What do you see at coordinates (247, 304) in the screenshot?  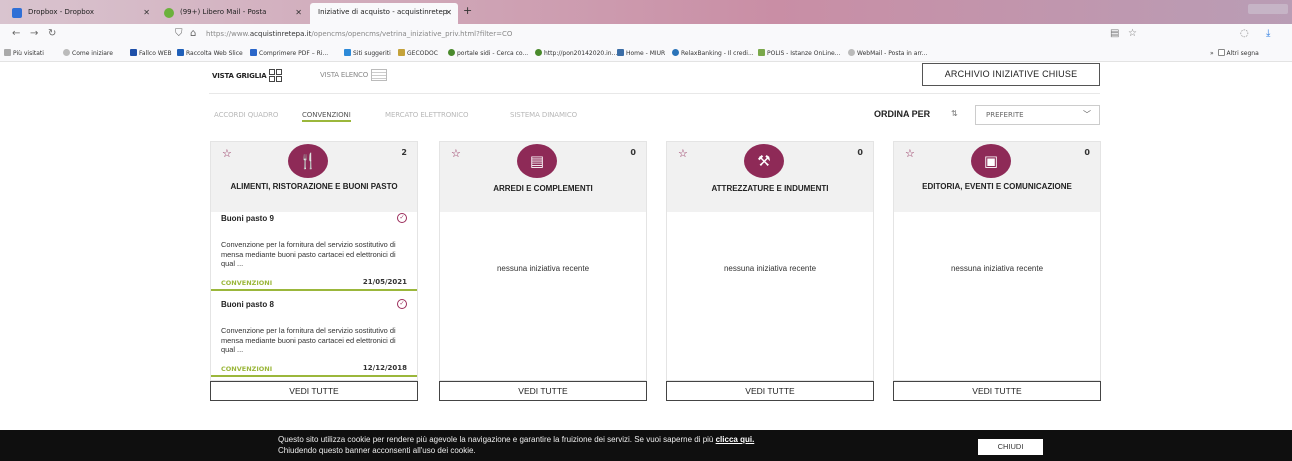 I see `initiative-title: Buoni pasto 8` at bounding box center [247, 304].